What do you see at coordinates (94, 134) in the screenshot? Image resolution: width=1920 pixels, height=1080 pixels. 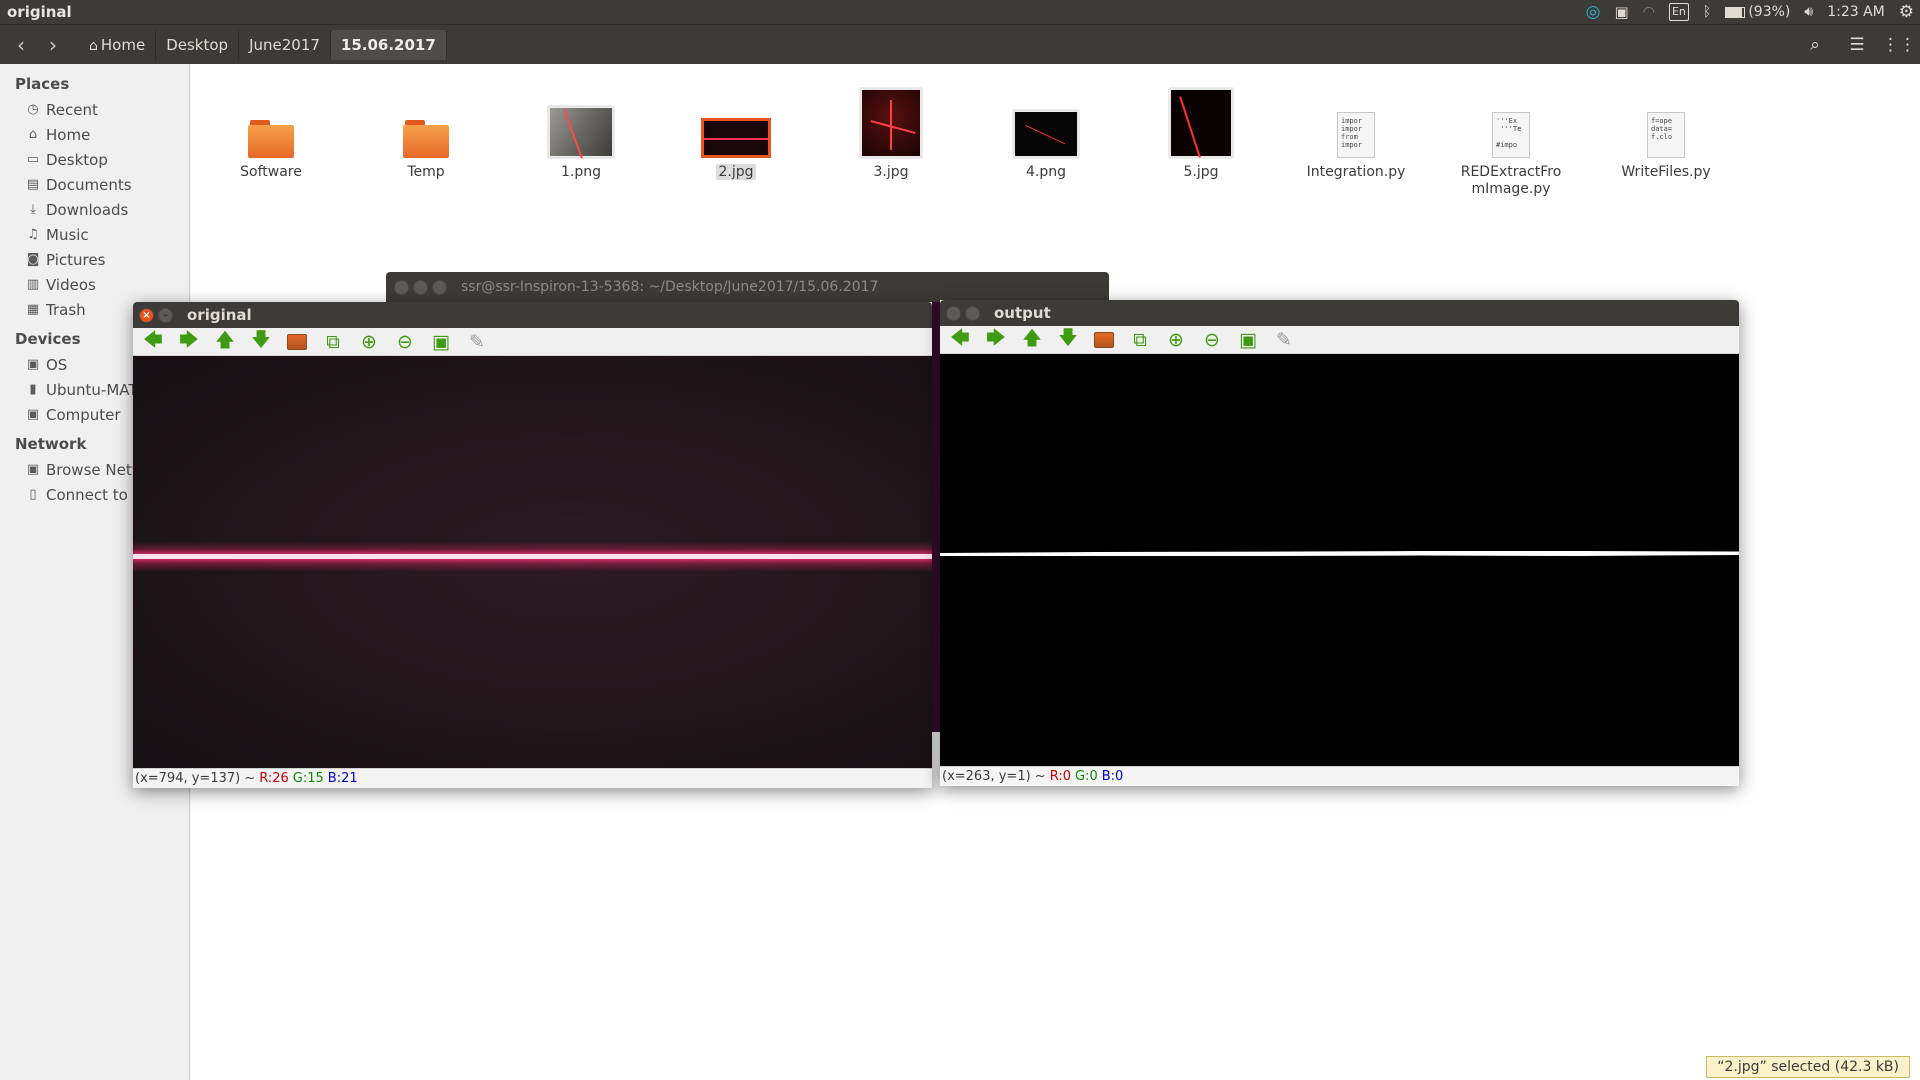 I see `sidebar-item-home: ⌂ Home` at bounding box center [94, 134].